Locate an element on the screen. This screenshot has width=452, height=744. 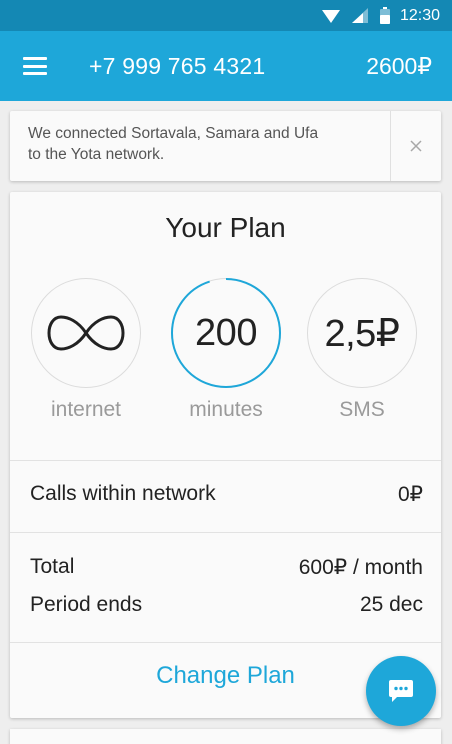
wifi-icon is located at coordinates (330, 16).